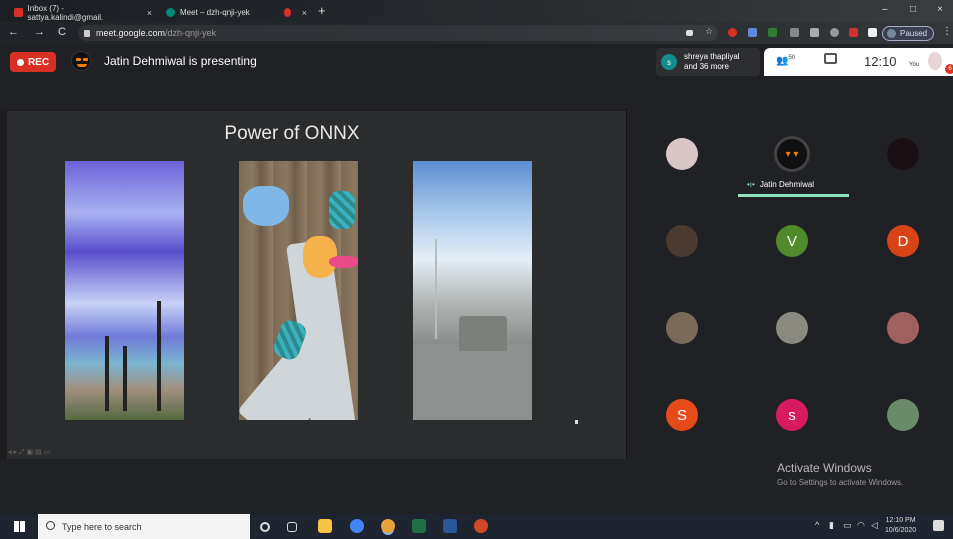 This screenshot has height=539, width=953. I want to click on address-bar: meet.google.com /dzh-qnji-yek, so click(398, 33).